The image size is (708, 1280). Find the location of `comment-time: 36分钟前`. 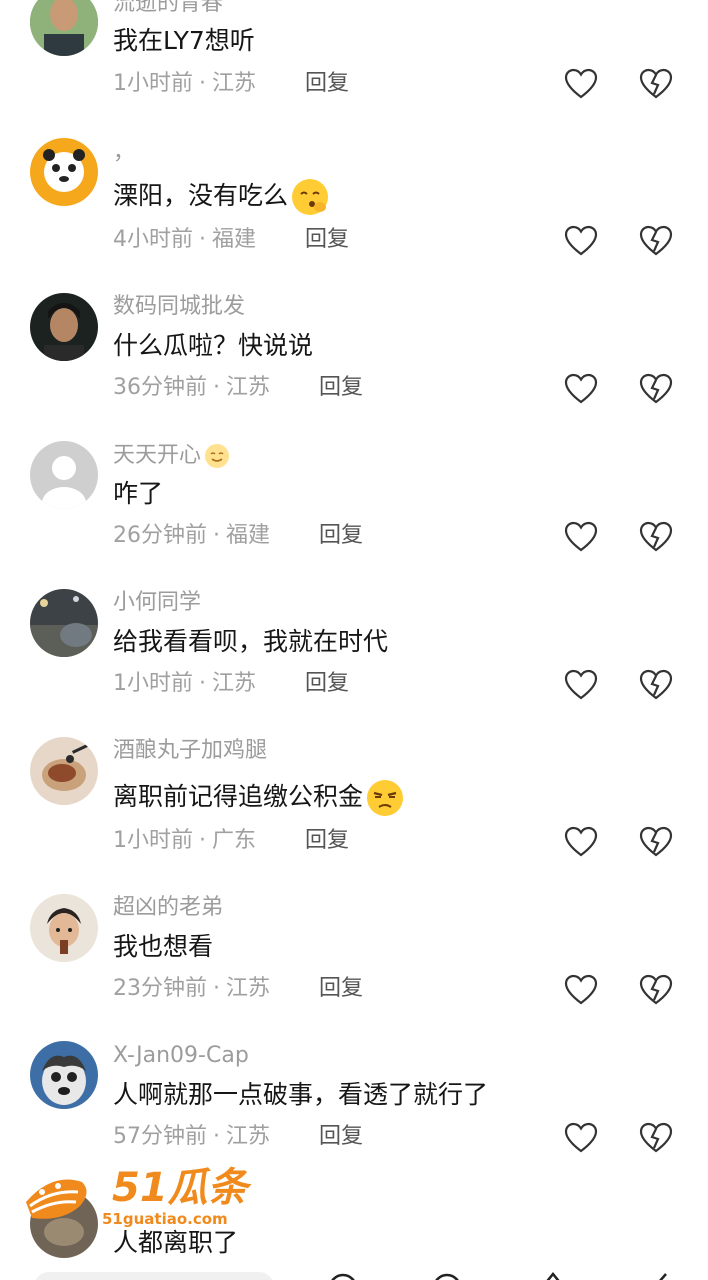

comment-time: 36分钟前 is located at coordinates (160, 387).